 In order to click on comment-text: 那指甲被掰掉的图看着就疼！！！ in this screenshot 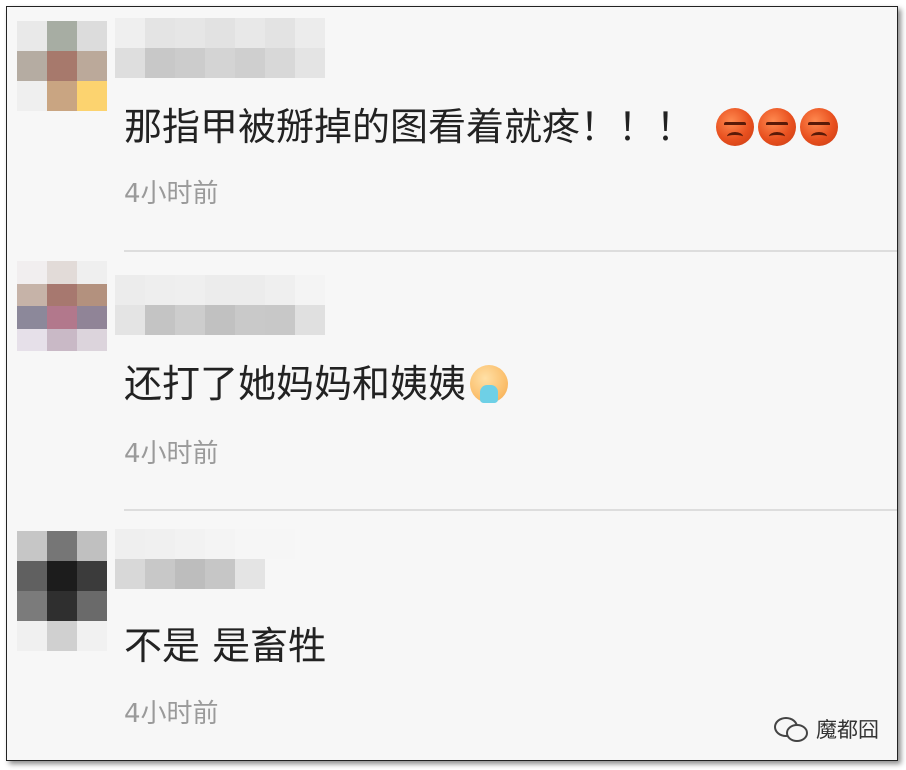, I will do `click(481, 127)`.